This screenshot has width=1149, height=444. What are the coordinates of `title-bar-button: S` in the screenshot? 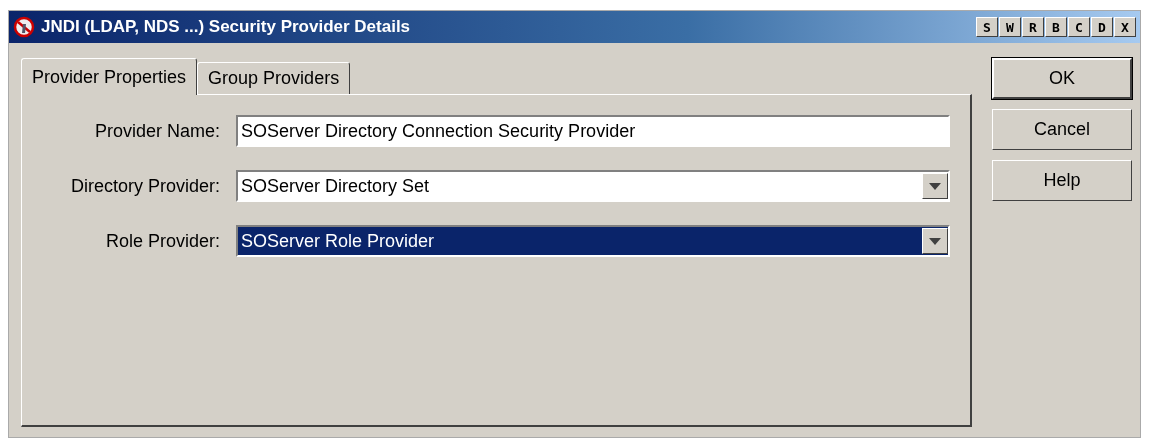 It's located at (987, 27).